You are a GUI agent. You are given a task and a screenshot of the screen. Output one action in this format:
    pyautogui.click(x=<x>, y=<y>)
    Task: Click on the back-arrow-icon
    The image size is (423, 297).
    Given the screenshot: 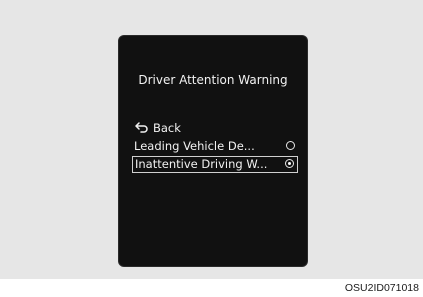 What is the action you would take?
    pyautogui.click(x=141, y=127)
    